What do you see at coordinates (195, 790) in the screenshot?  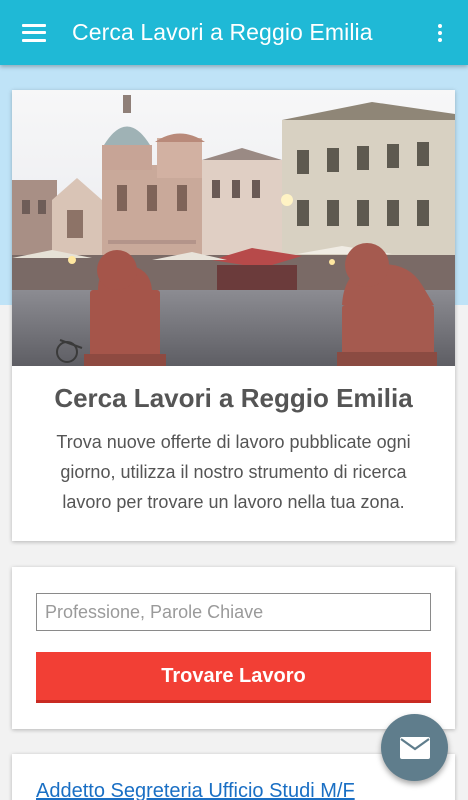 I see `job-title-link: Addetto Segreteria Ufficio Studi M/F` at bounding box center [195, 790].